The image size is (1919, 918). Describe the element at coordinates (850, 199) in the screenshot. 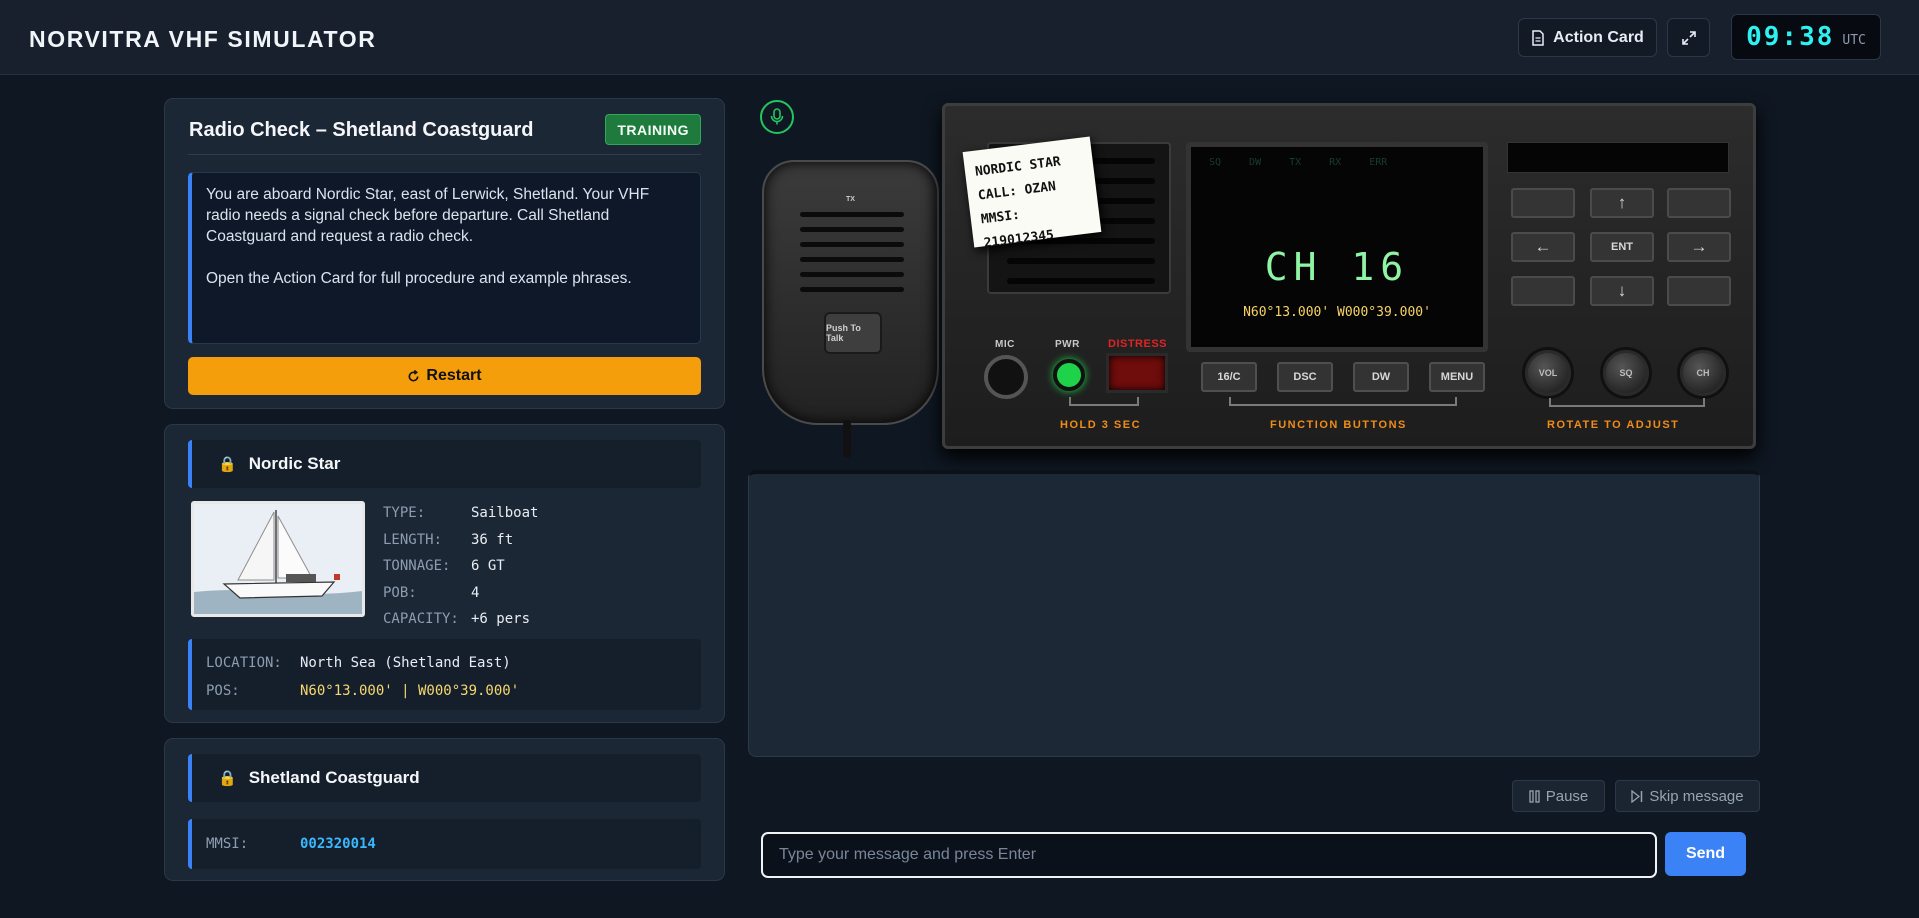

I see `tx-label: TX` at that location.